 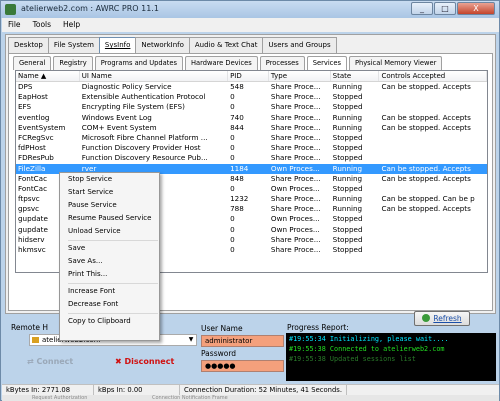 What do you see at coordinates (126, 86) in the screenshot?
I see `cell-ui-name: Diagnostic Policy Service` at bounding box center [126, 86].